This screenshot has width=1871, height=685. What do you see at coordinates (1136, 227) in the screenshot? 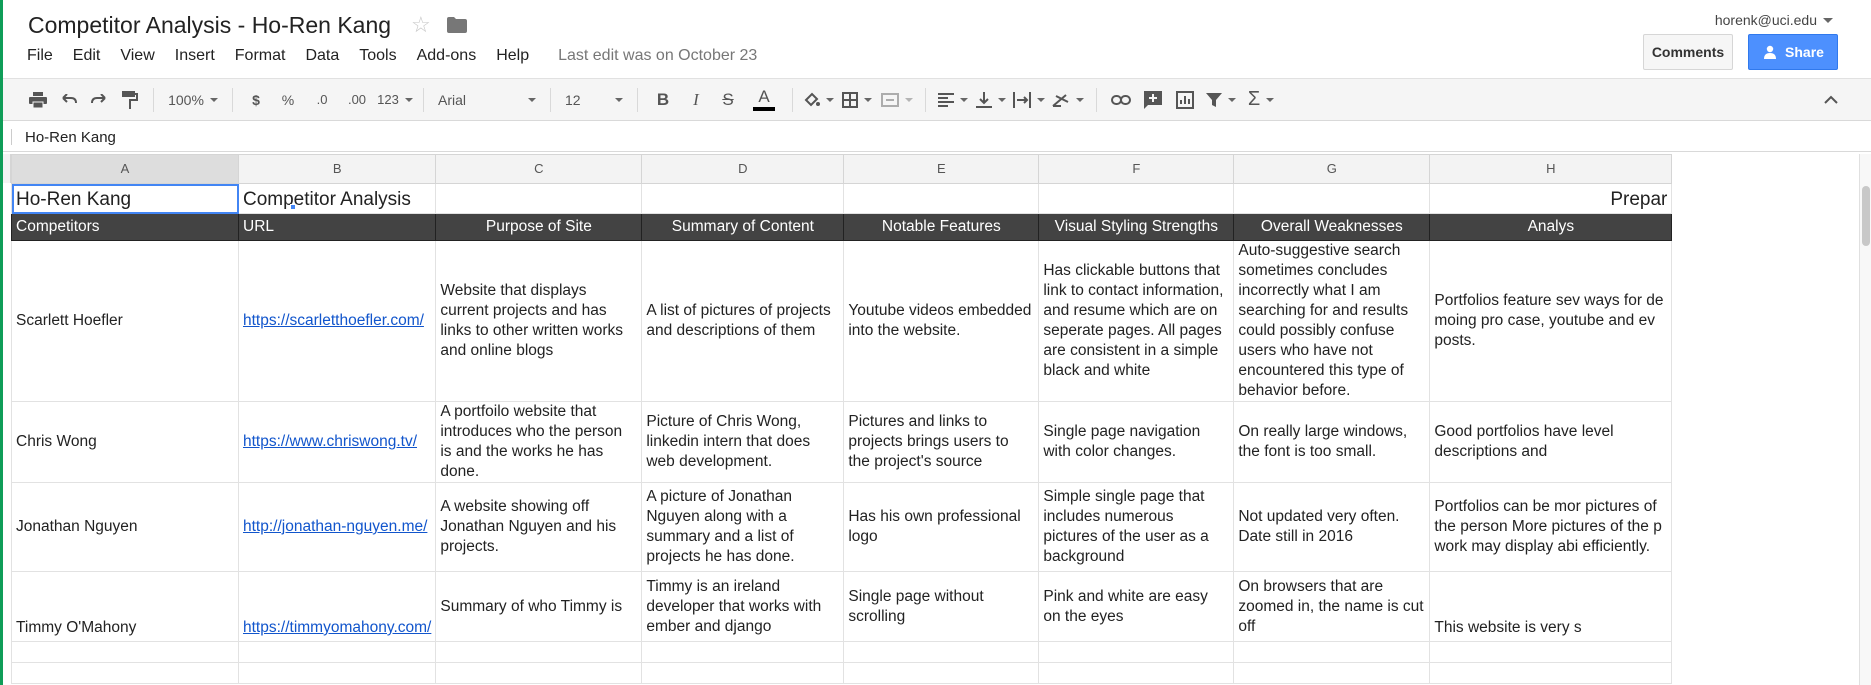
I see `header-cell-styling: Visual Styling Strengths` at bounding box center [1136, 227].